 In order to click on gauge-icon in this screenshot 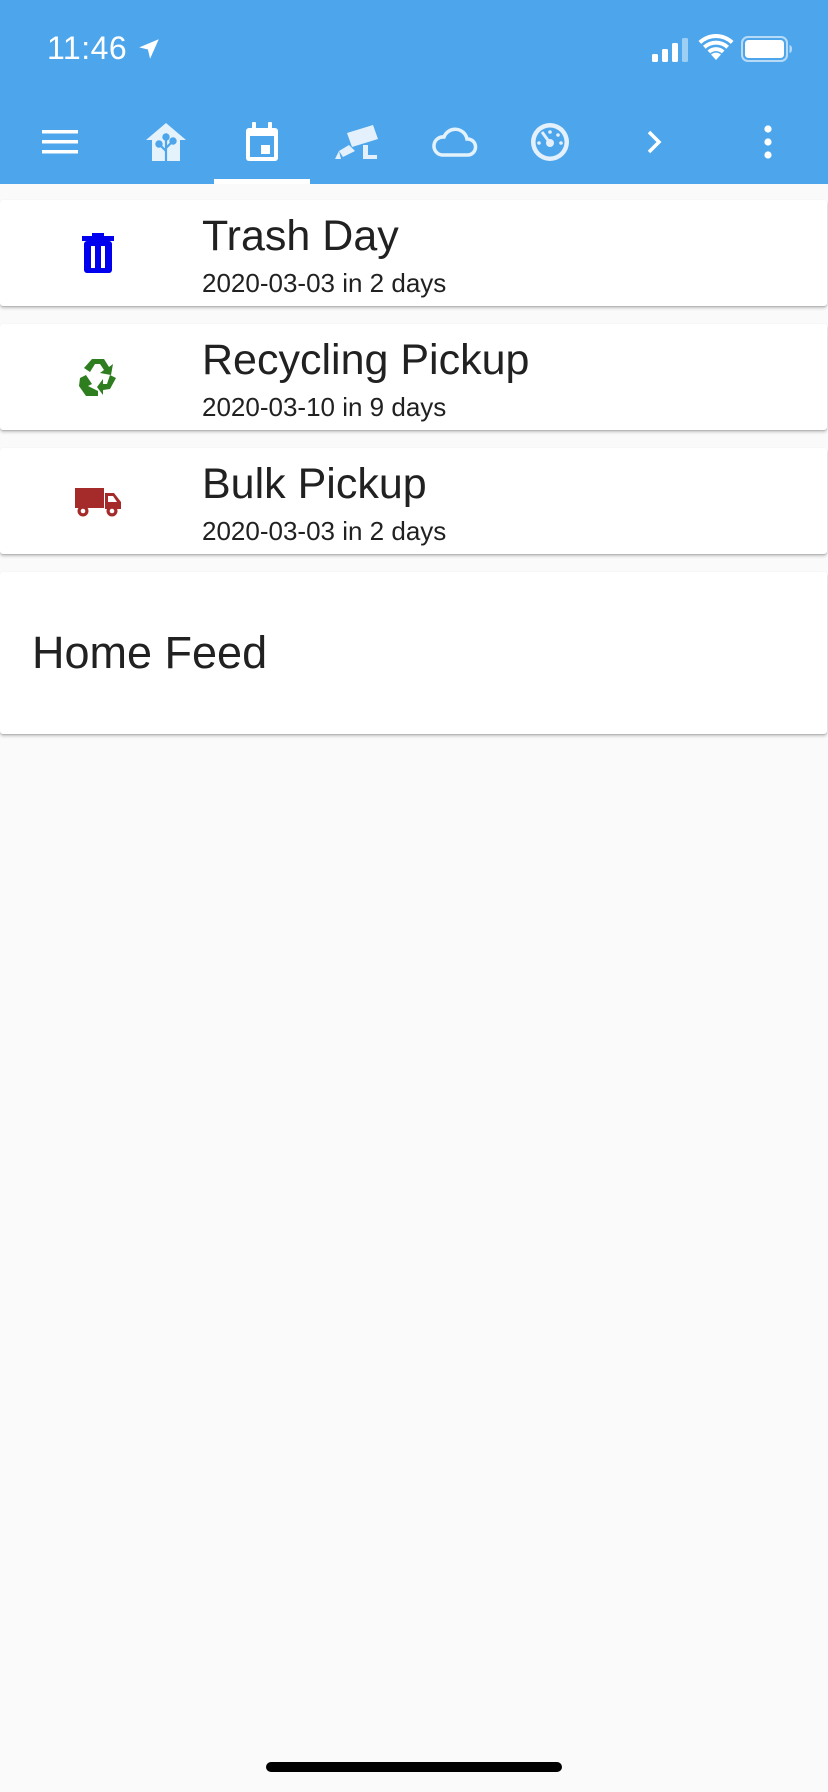, I will do `click(550, 142)`.